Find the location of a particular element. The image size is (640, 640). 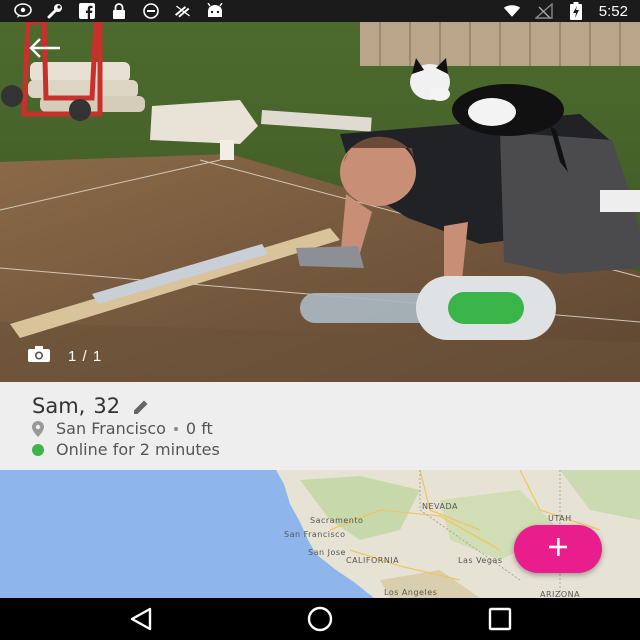

lock-icon is located at coordinates (119, 11).